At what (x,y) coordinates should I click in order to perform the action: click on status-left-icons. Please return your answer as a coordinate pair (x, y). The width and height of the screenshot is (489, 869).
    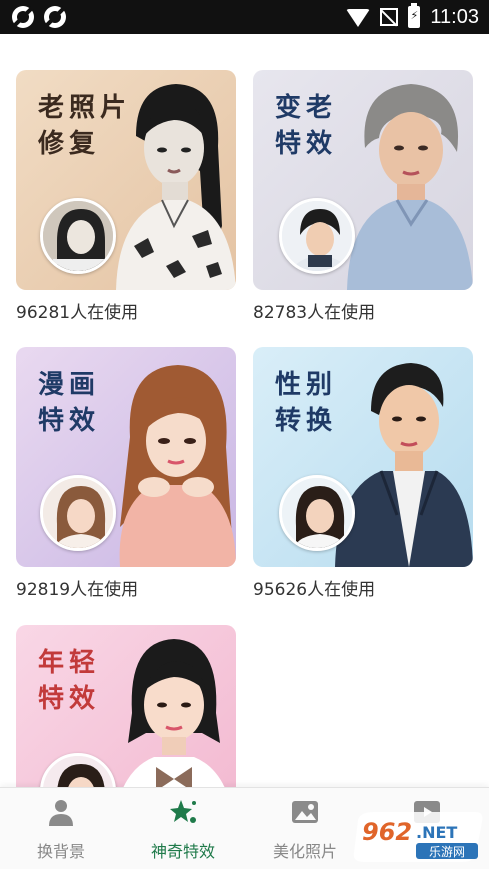
    Looking at the image, I should click on (39, 17).